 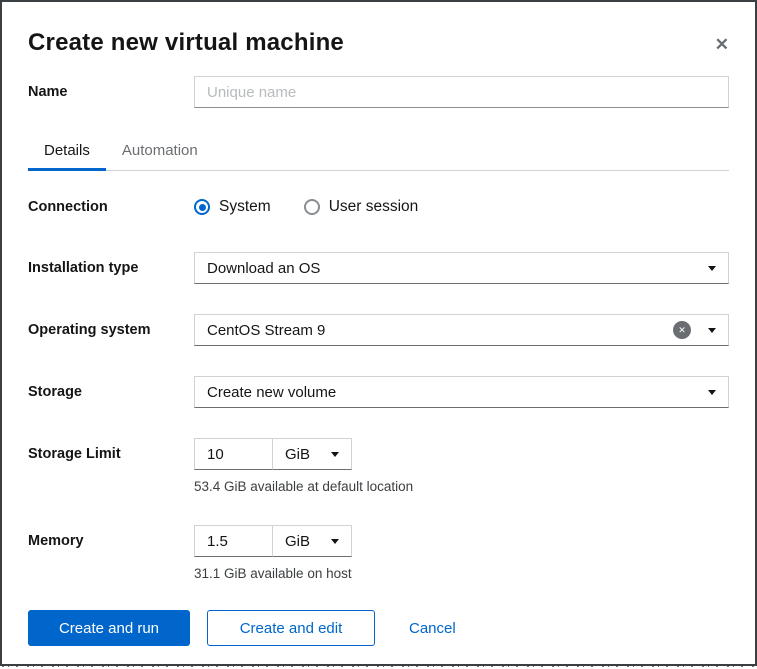 I want to click on installation-type-row: Installation type Download an OS, so click(x=378, y=268).